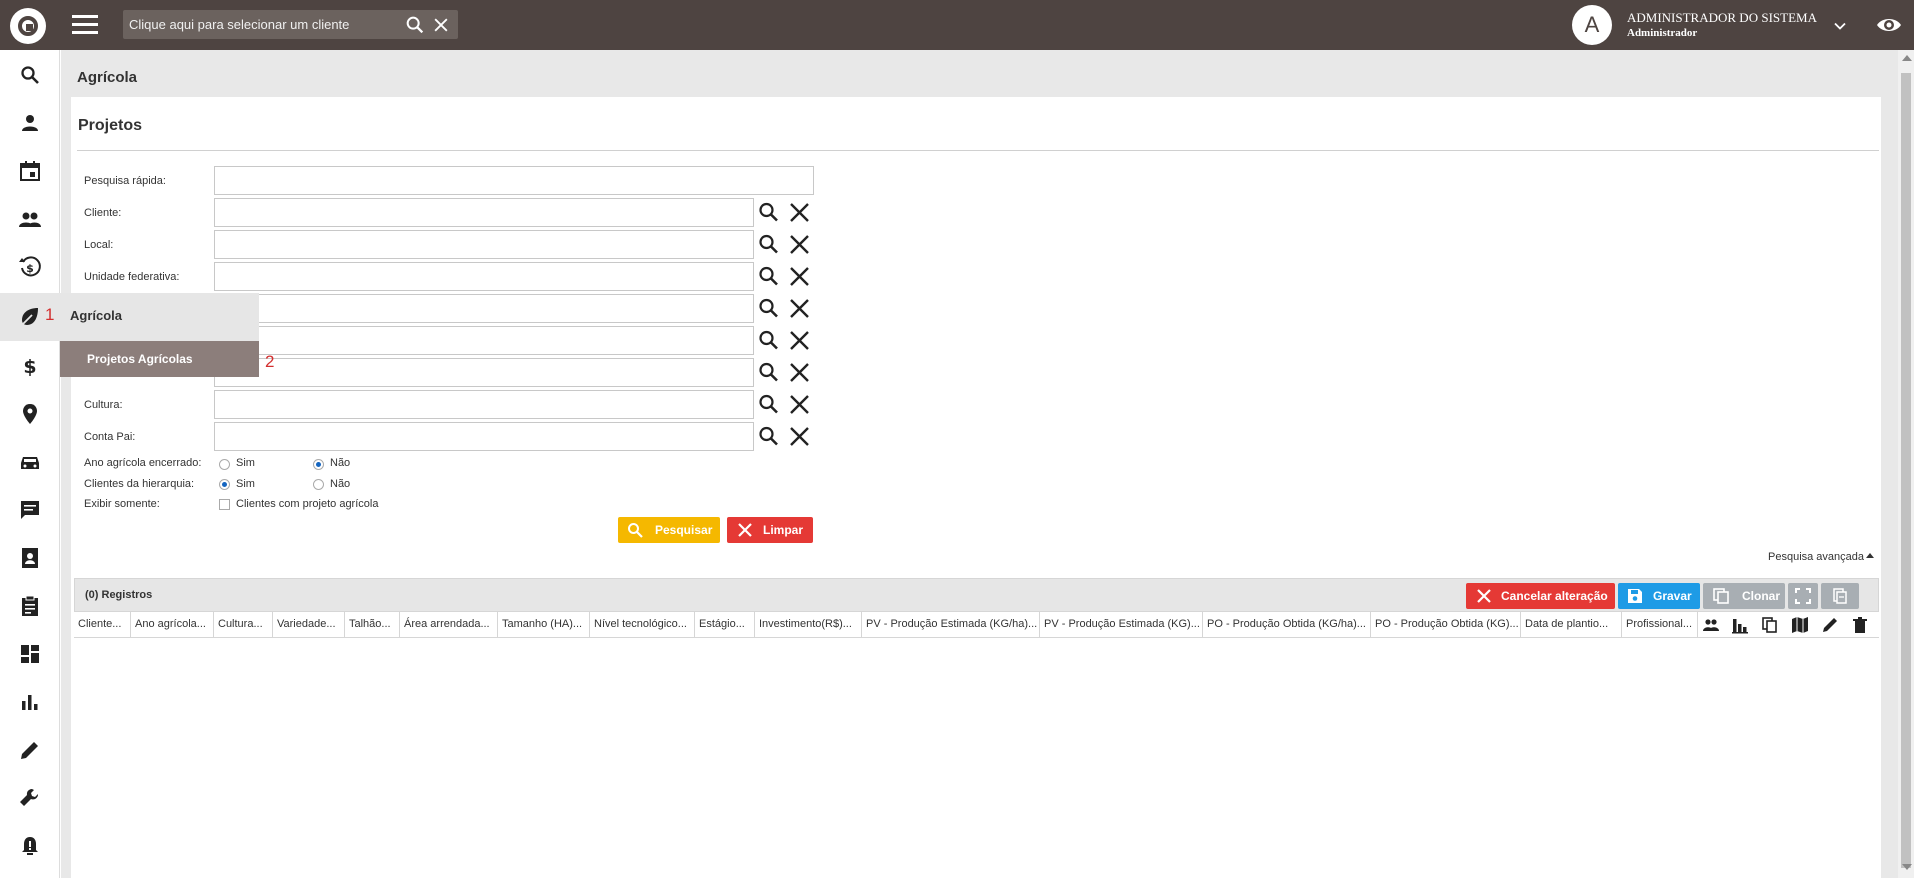 This screenshot has height=878, width=1914. Describe the element at coordinates (799, 340) in the screenshot. I see `field-5-clear-button` at that location.